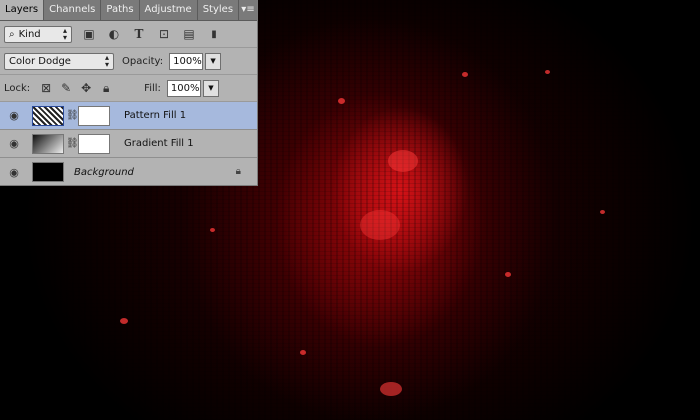  What do you see at coordinates (29, 34) in the screenshot?
I see `filter-kind-label: Kind` at bounding box center [29, 34].